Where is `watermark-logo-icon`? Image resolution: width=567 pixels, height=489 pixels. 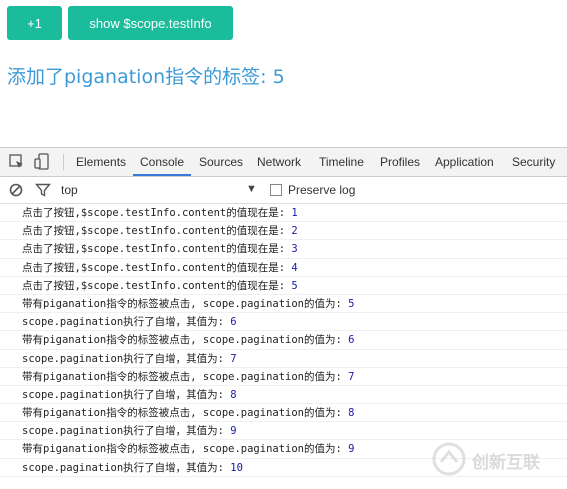
watermark-logo-icon is located at coordinates (449, 459).